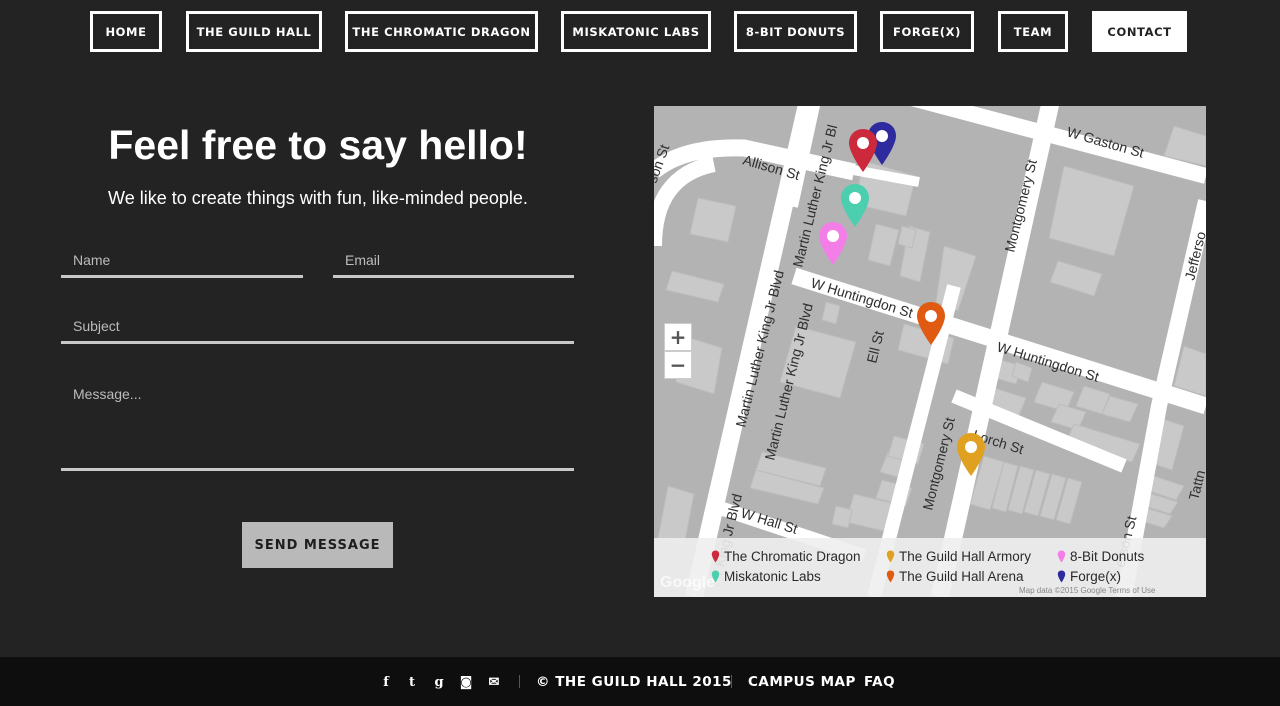  Describe the element at coordinates (1033, 31) in the screenshot. I see `nav-item-team: TEAM` at that location.